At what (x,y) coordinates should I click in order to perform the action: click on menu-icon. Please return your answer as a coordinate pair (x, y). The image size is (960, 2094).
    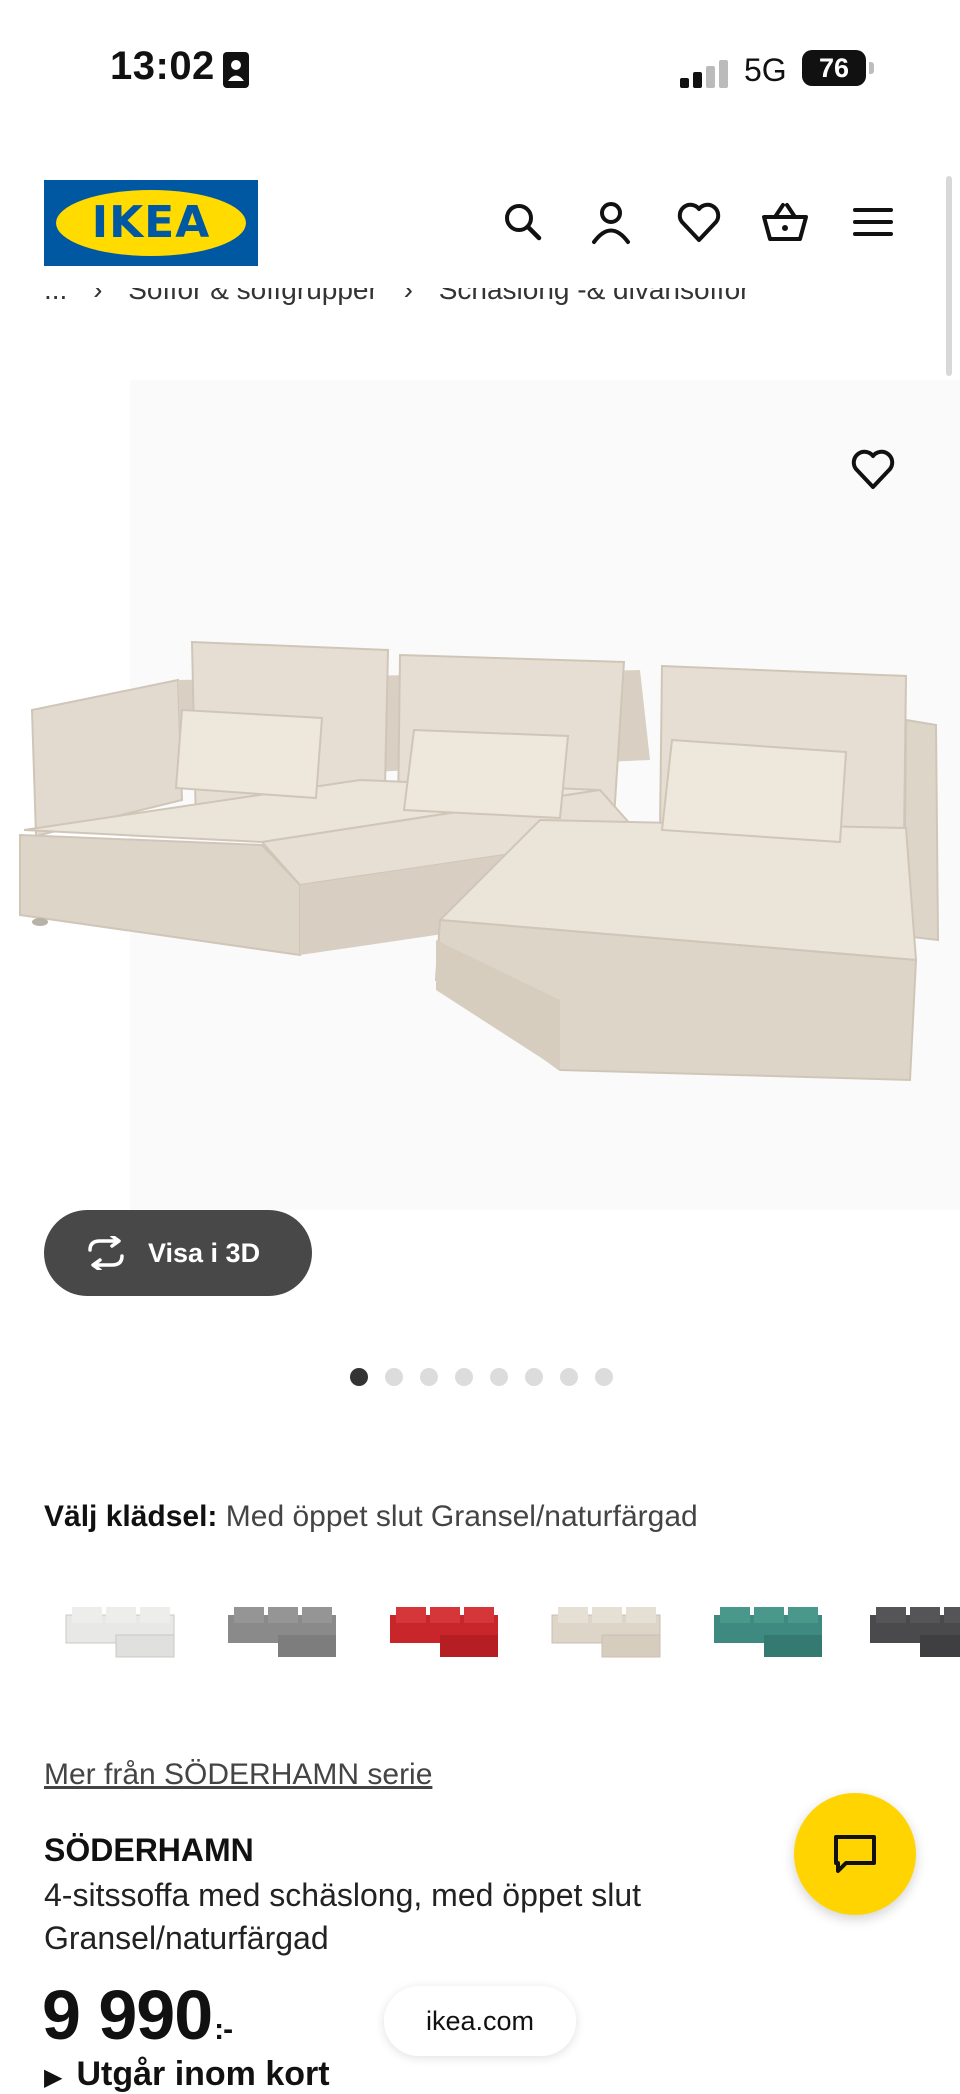
    Looking at the image, I should click on (873, 222).